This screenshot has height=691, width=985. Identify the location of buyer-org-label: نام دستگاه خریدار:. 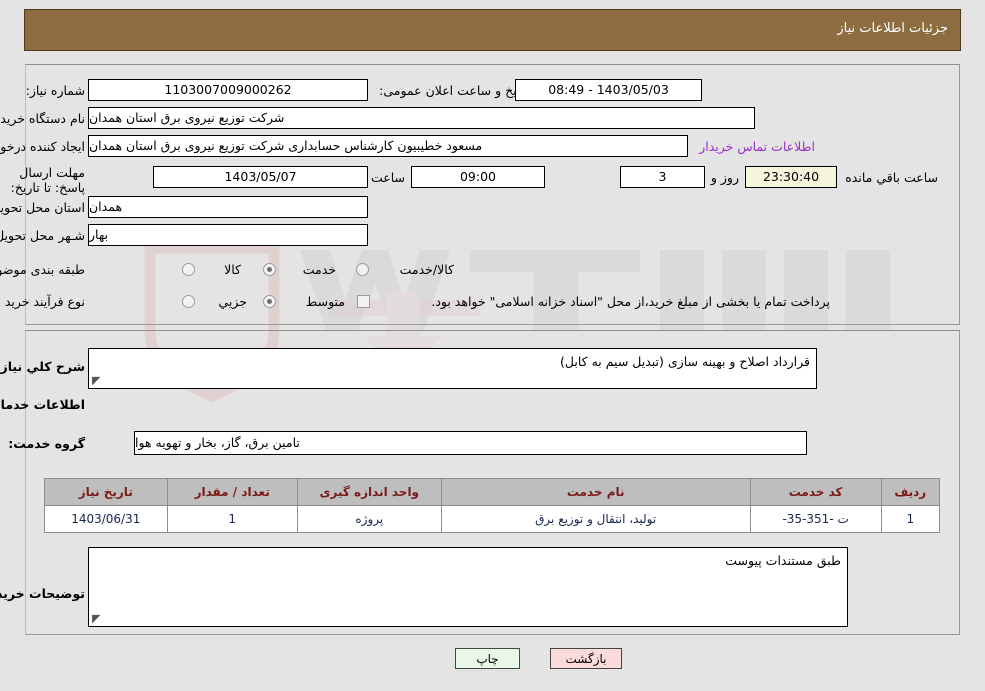
(42, 118).